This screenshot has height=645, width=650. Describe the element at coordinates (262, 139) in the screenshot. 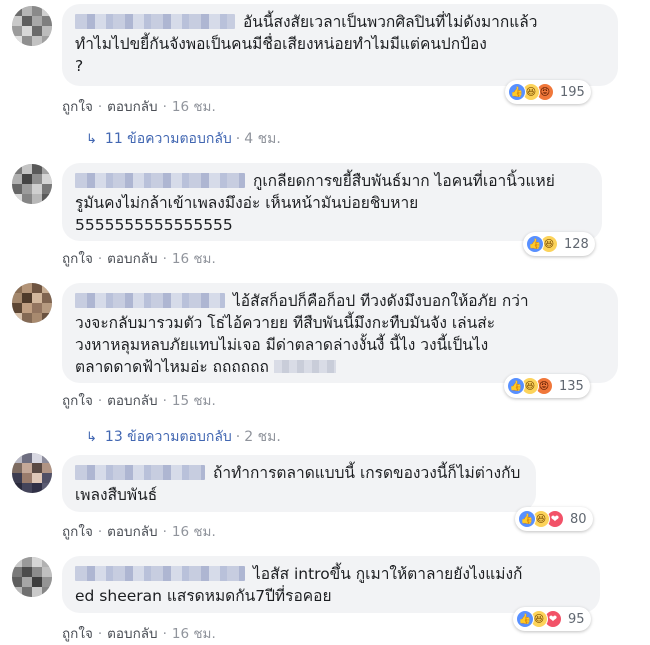

I see `replies-time: 4 ชม.` at that location.